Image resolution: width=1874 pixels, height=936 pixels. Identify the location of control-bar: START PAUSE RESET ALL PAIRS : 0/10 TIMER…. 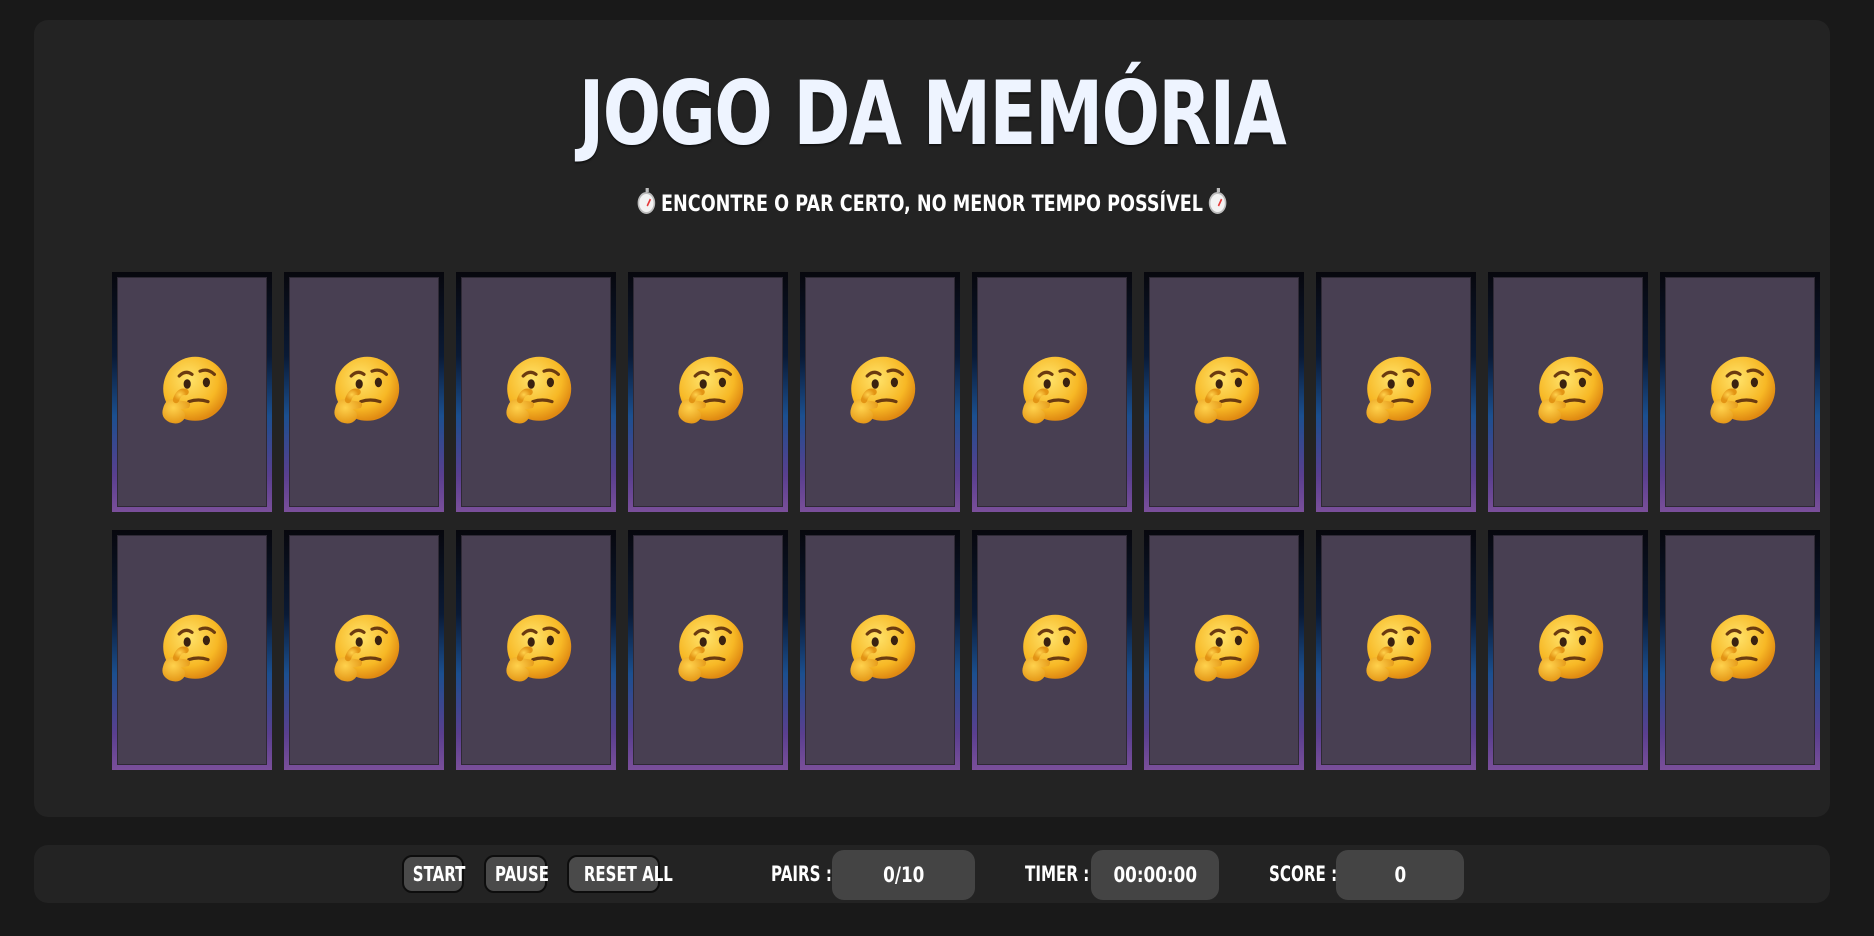
(932, 874).